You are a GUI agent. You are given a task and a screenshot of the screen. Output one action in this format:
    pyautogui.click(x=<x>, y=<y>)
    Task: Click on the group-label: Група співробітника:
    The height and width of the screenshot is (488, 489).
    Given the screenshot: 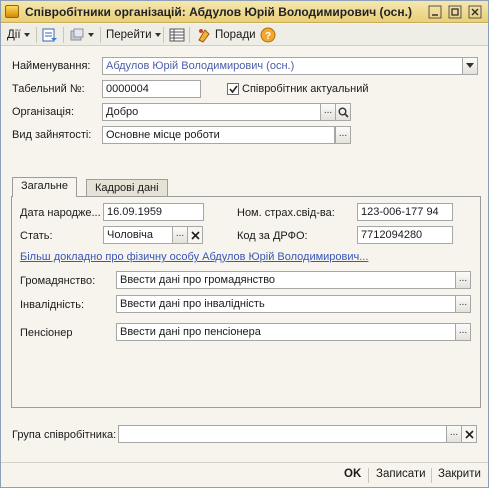 What is the action you would take?
    pyautogui.click(x=64, y=435)
    